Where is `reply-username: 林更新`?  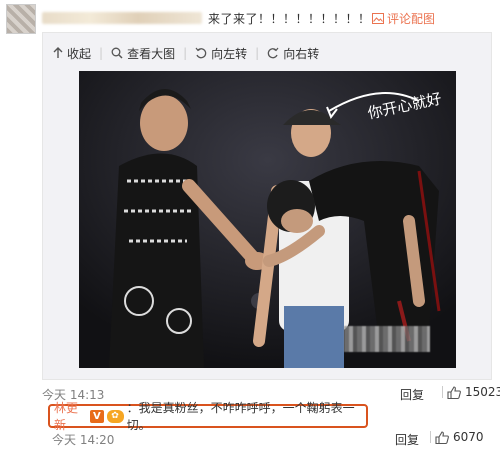
reply-username: 林更新 is located at coordinates (71, 416).